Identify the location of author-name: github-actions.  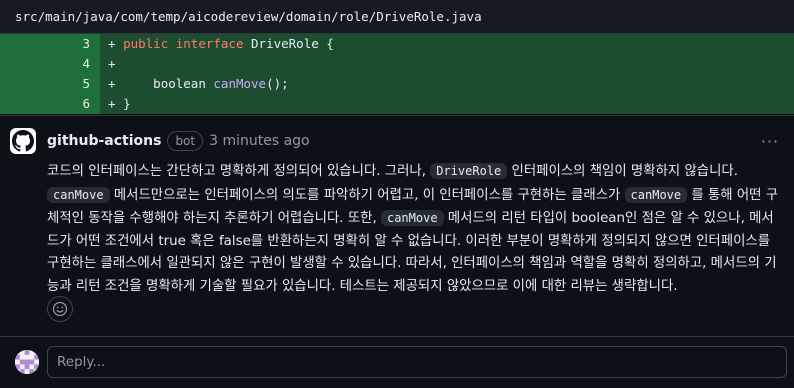
(104, 141).